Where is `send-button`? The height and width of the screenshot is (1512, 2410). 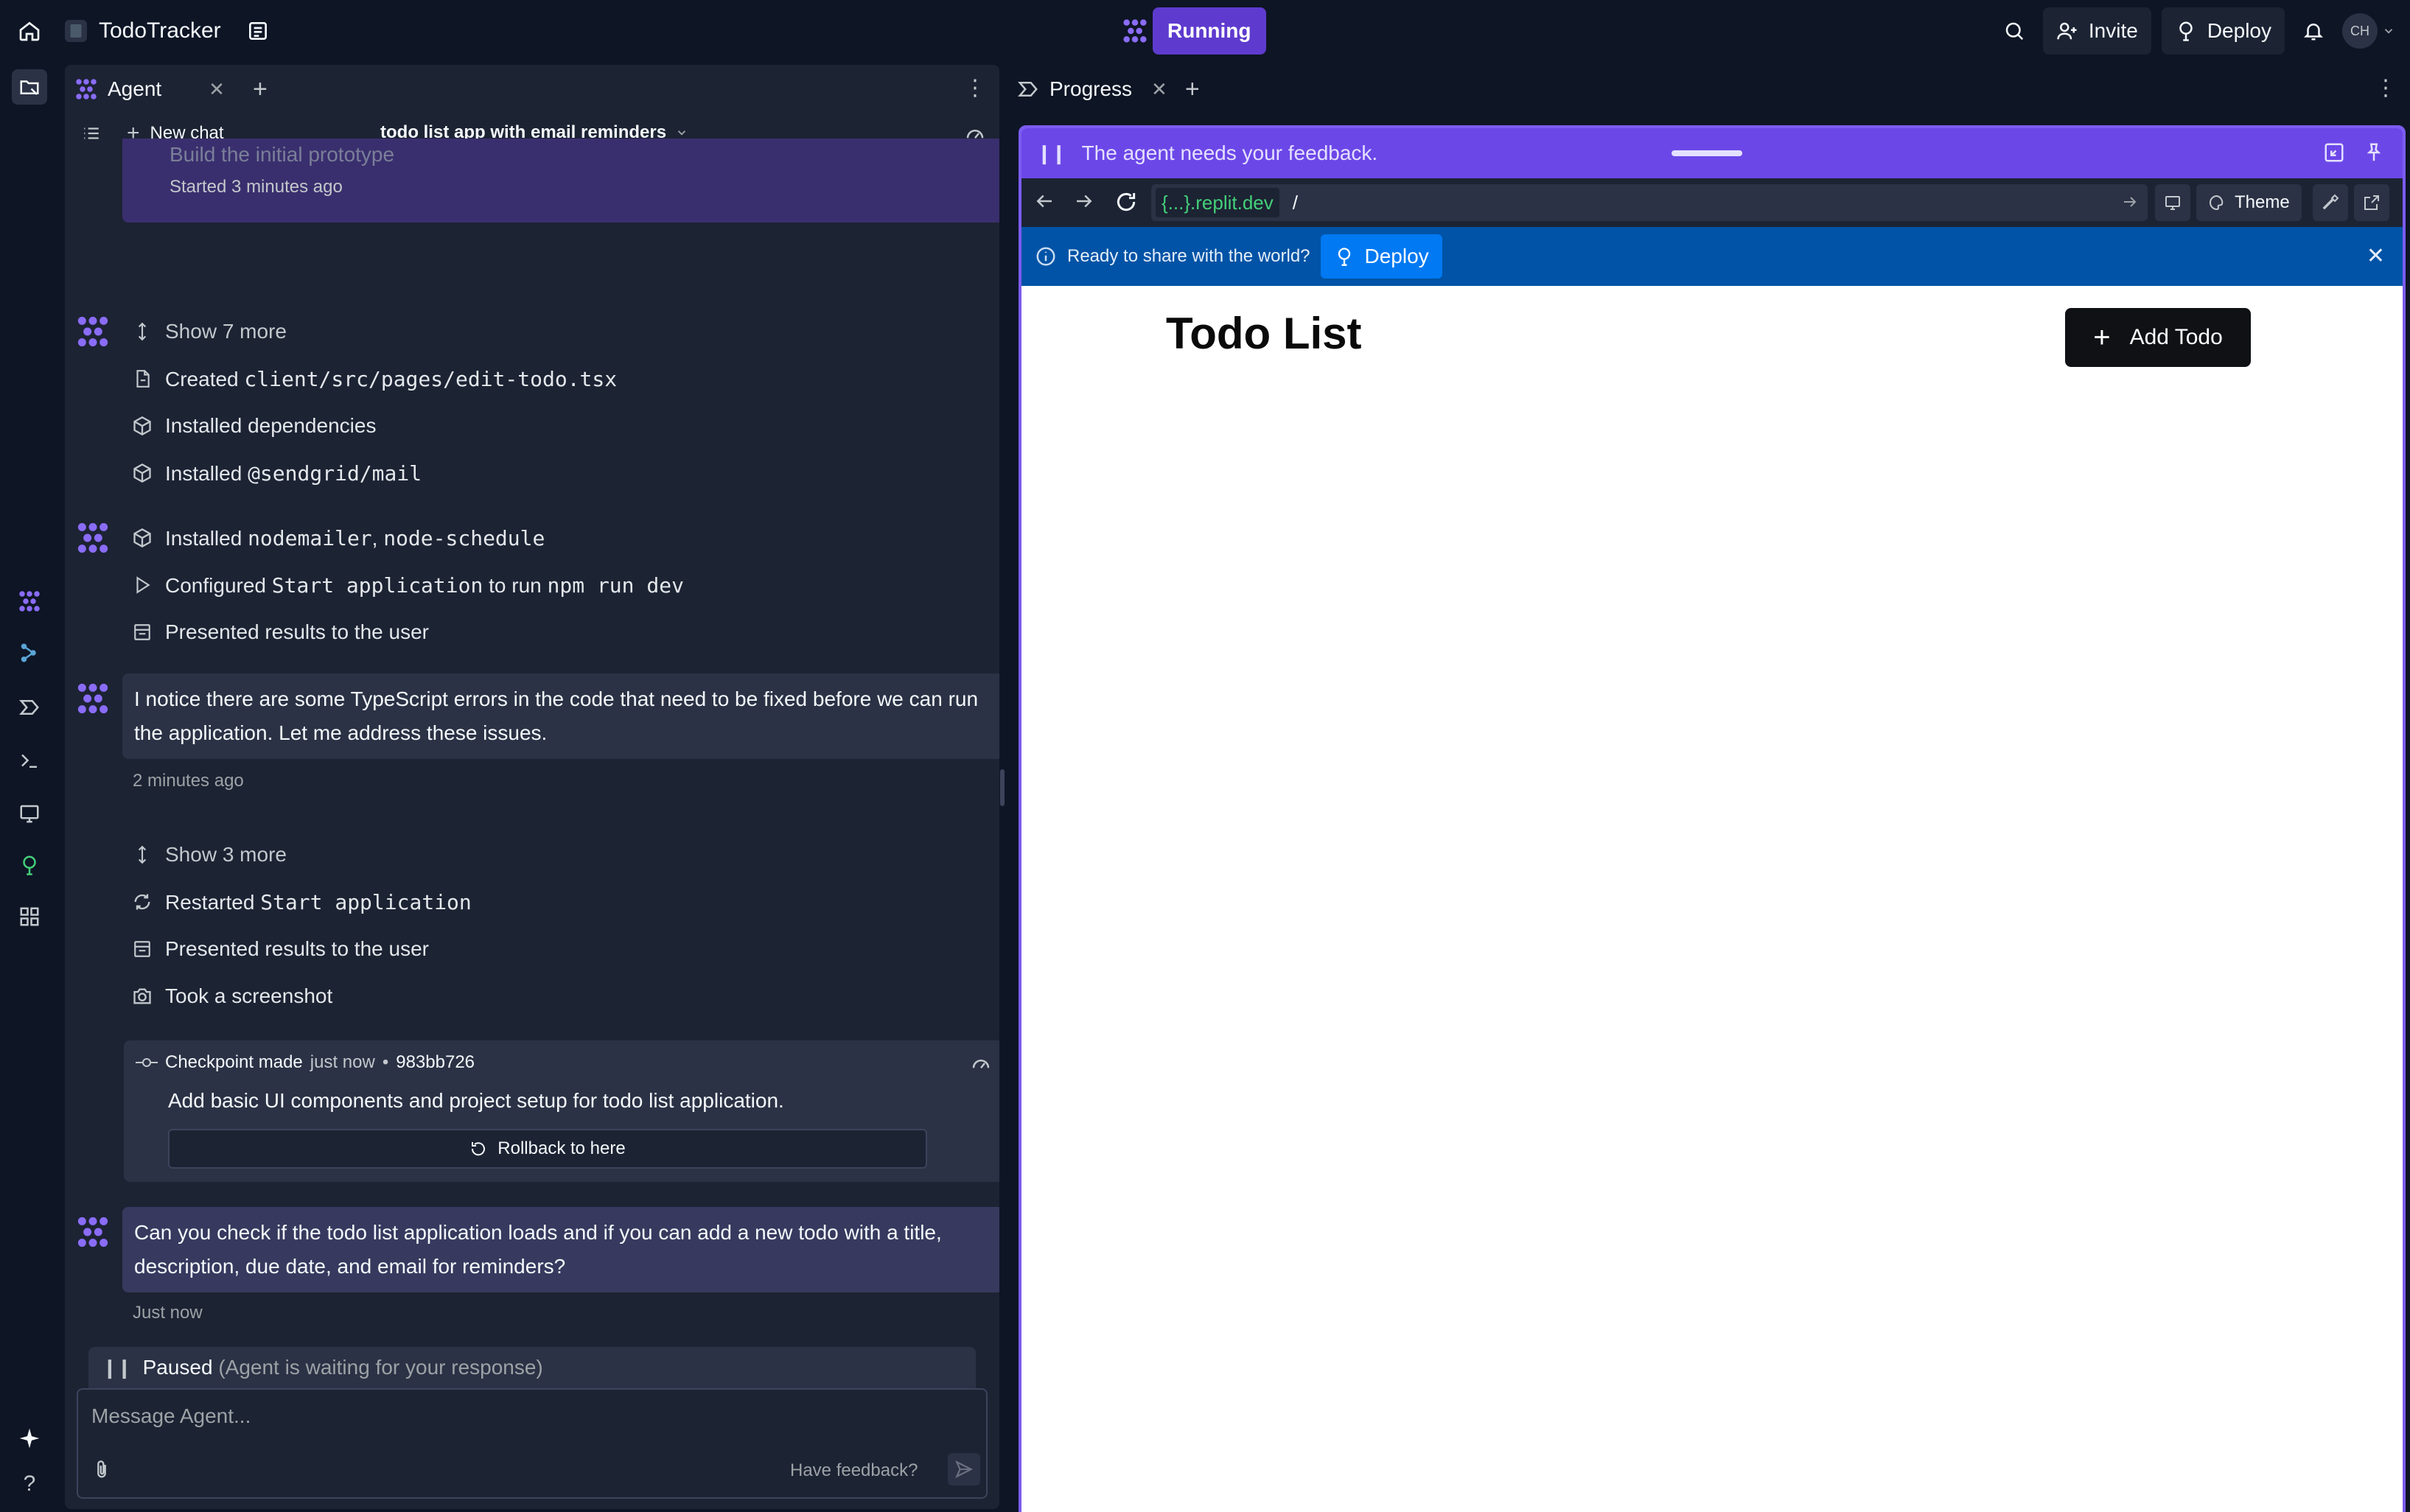
send-button is located at coordinates (964, 1469).